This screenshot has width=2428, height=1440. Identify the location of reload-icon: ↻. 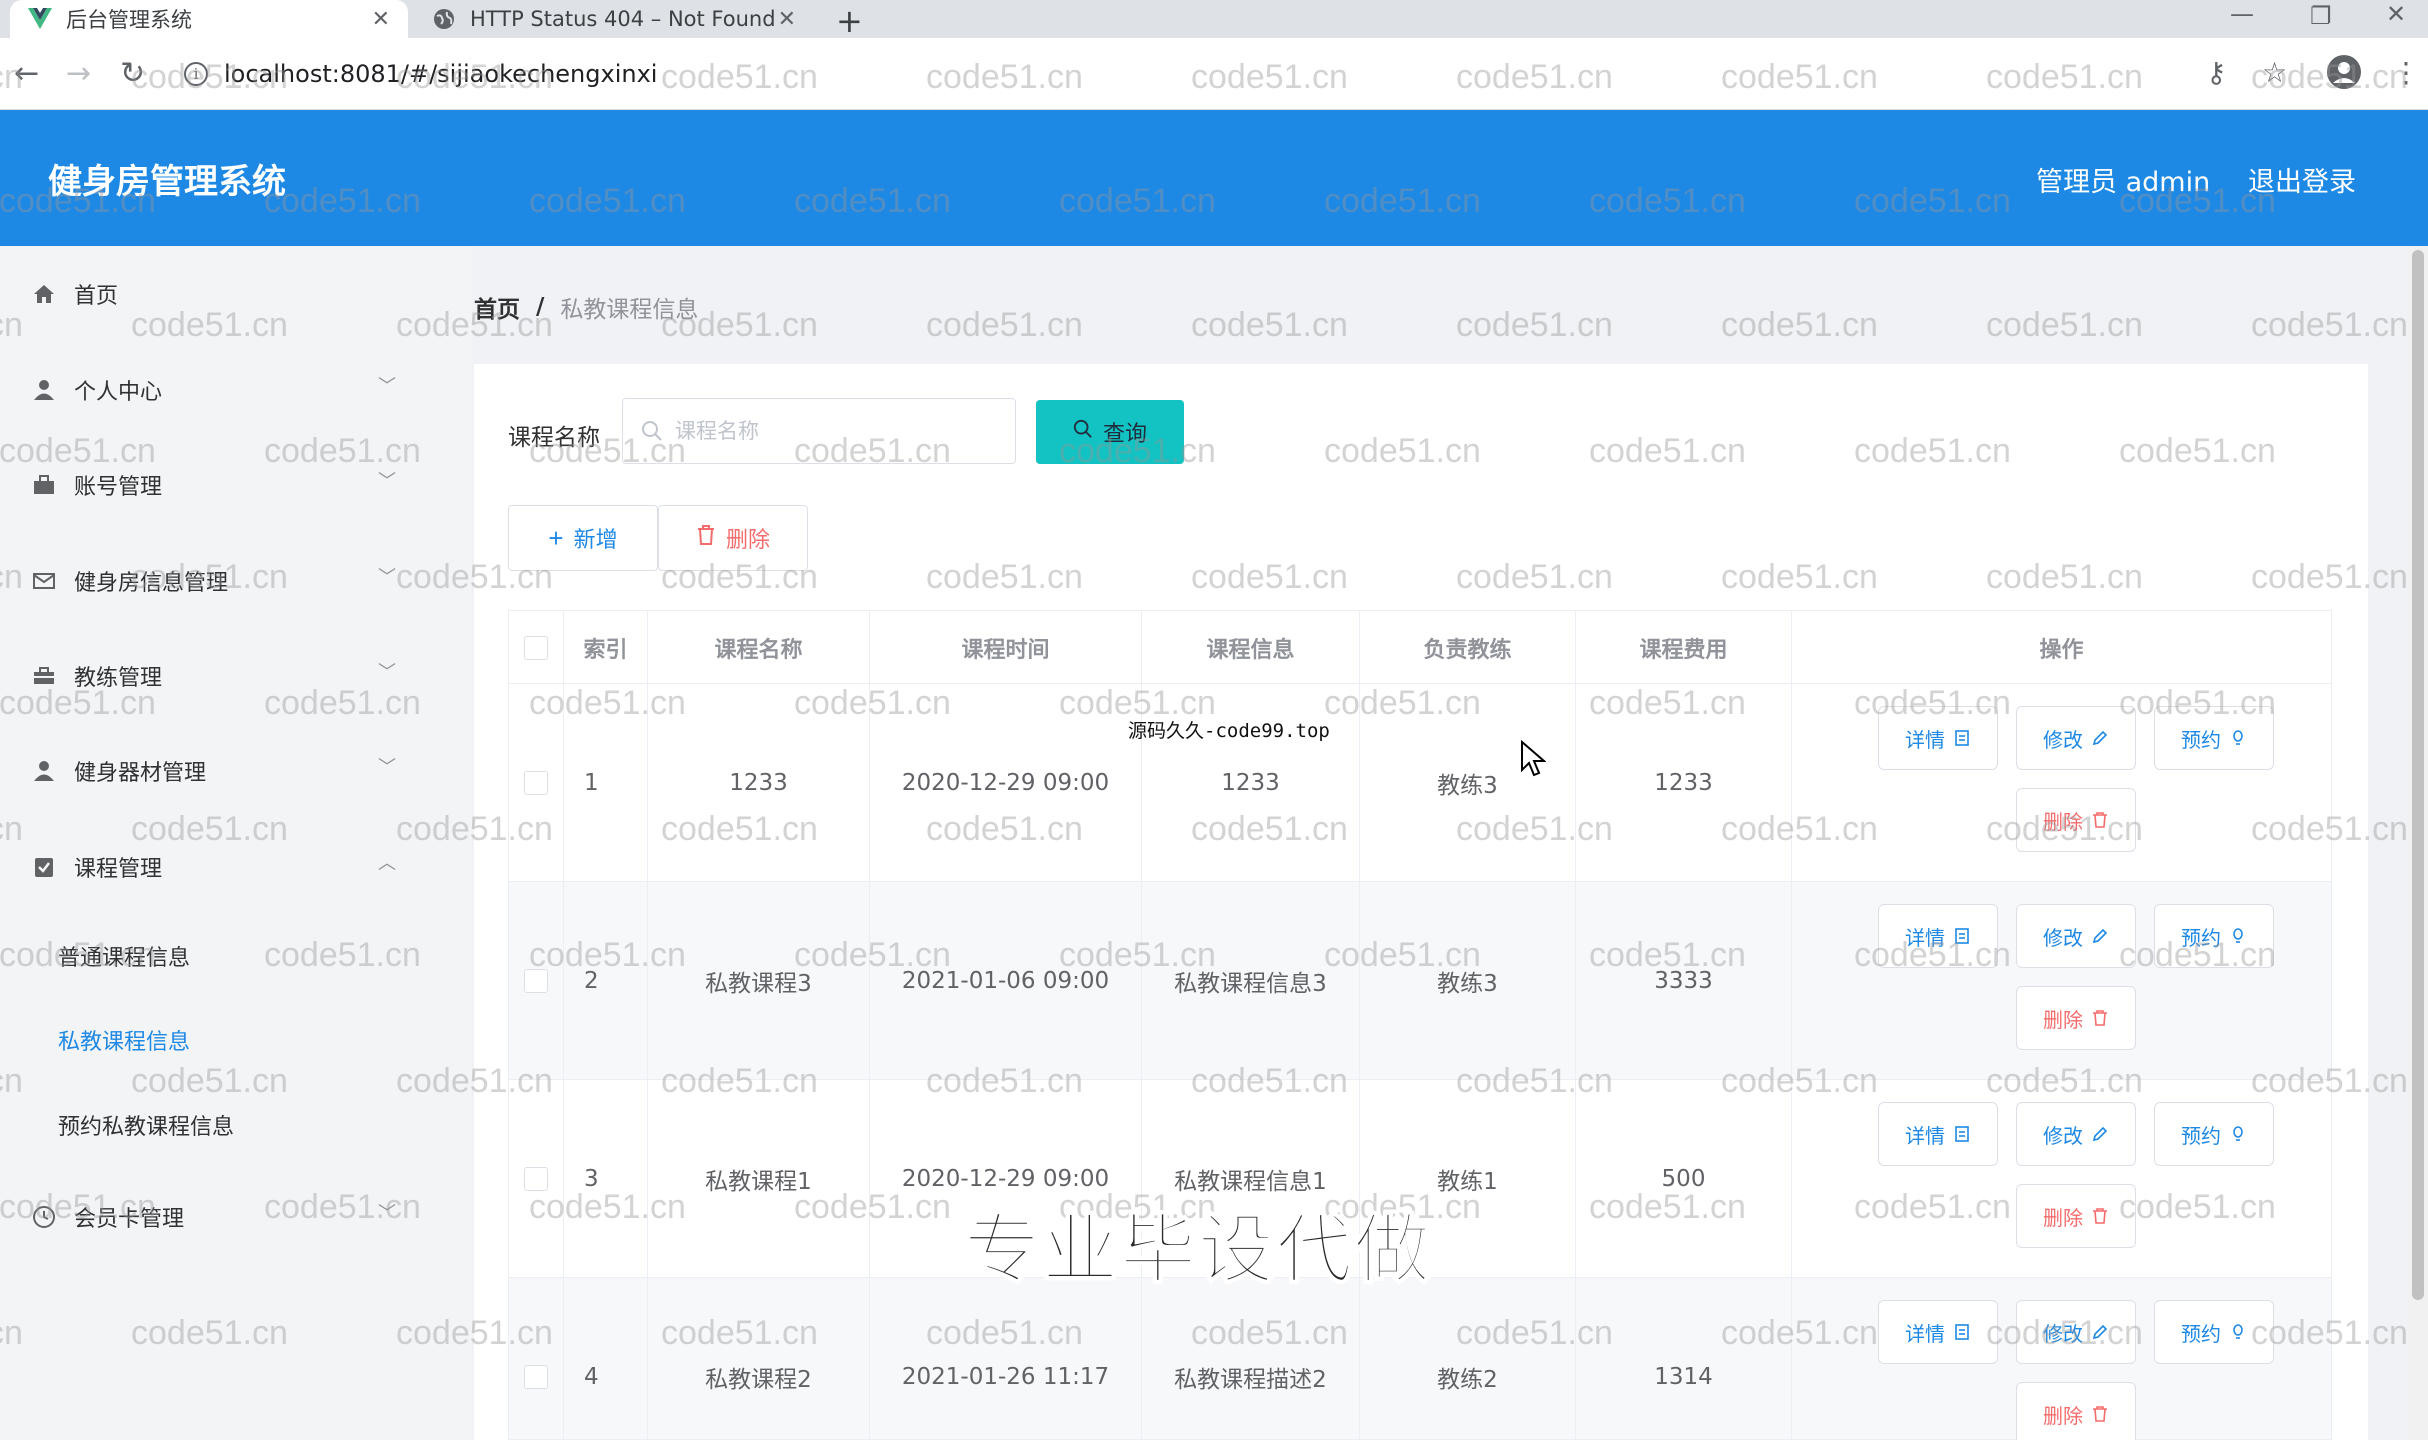
(132, 73).